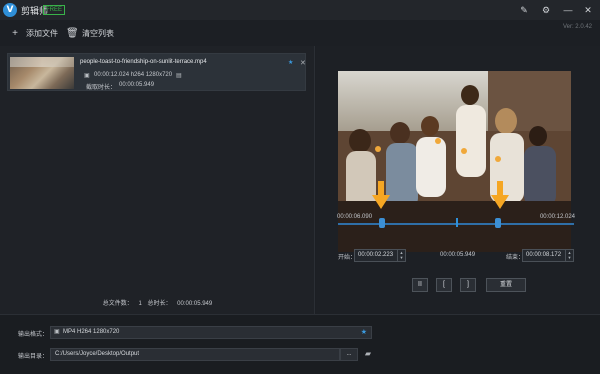 This screenshot has height=374, width=600. What do you see at coordinates (195, 354) in the screenshot?
I see `output-dir-field: C:/Users/Joyce/Desktop/Output` at bounding box center [195, 354].